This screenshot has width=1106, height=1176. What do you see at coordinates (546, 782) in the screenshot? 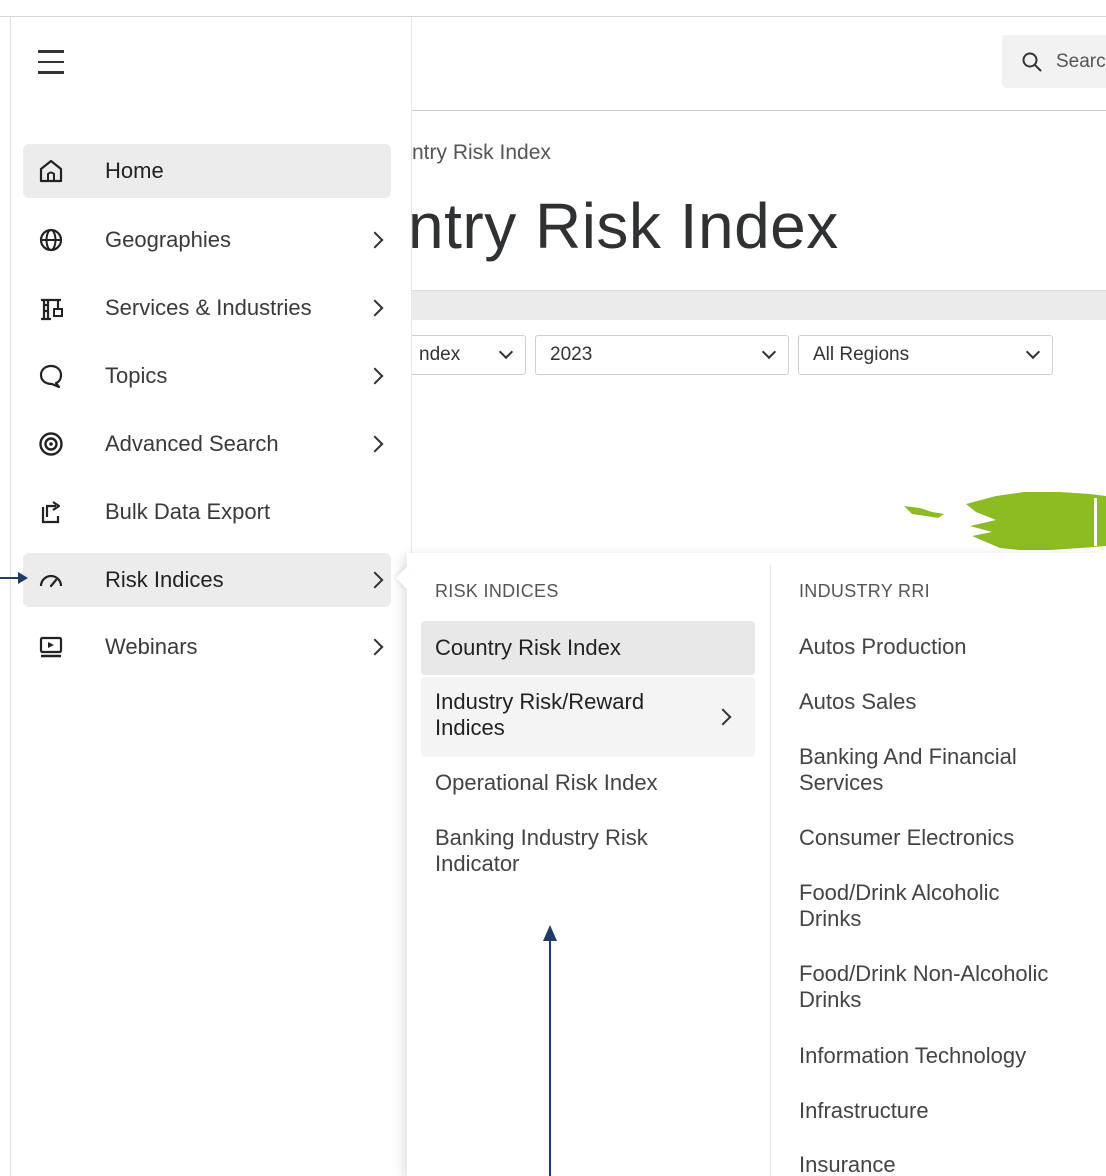
I see `menu-item-label: Operational Risk Index` at bounding box center [546, 782].